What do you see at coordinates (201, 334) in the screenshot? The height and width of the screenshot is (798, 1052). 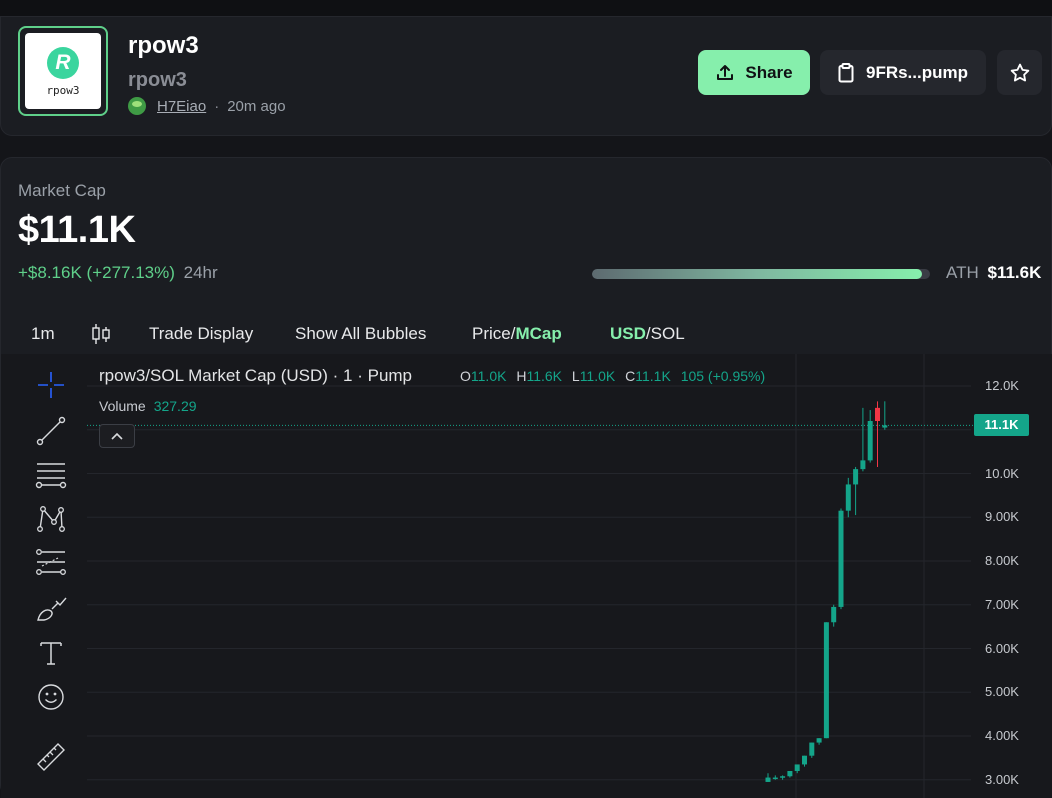 I see `trade-display-button: Trade Display` at bounding box center [201, 334].